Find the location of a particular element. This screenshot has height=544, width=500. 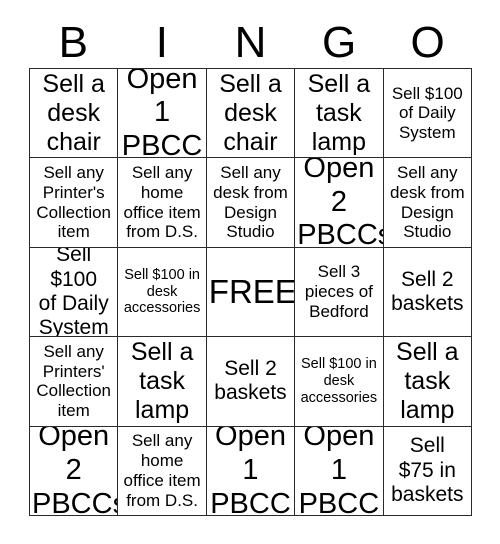

cell-i4-label: Sell a task lamp is located at coordinates (162, 380).